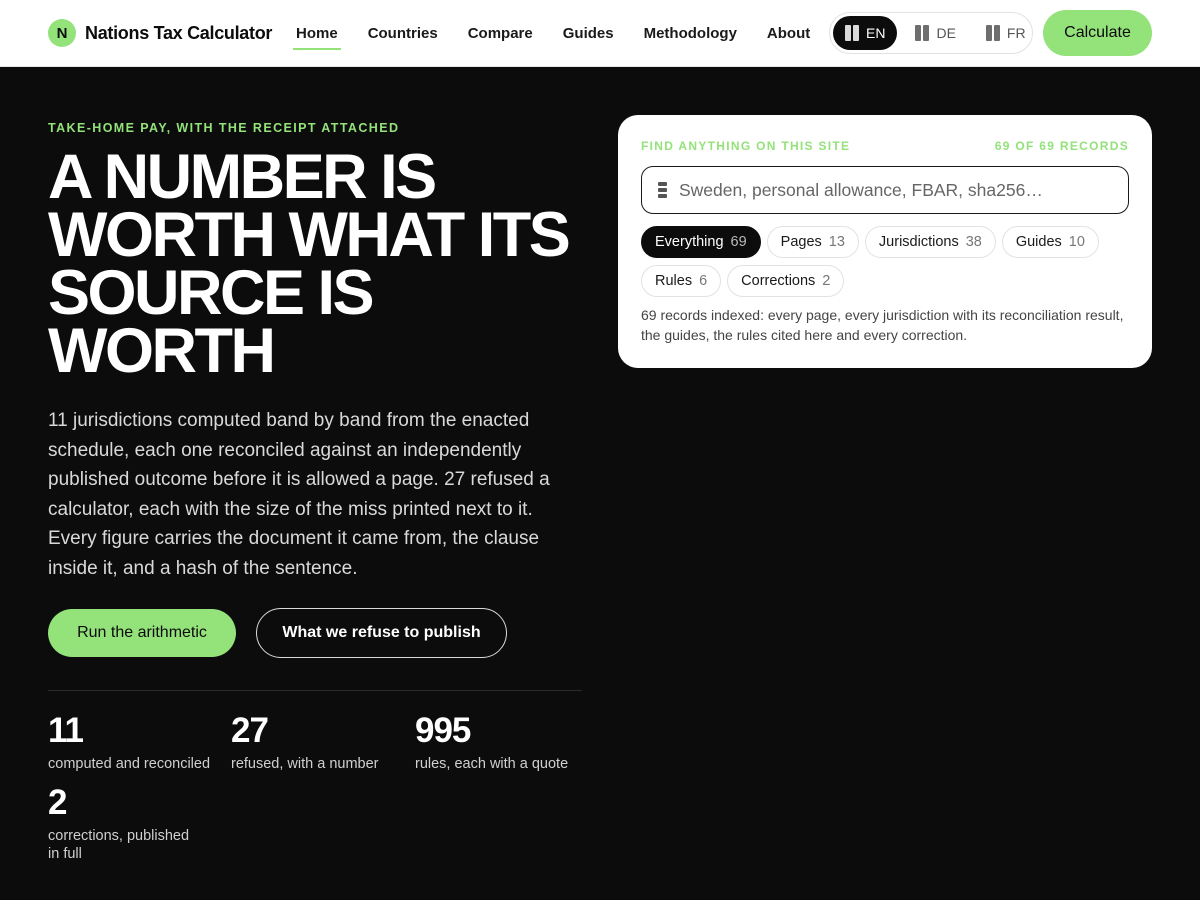 The width and height of the screenshot is (1200, 900). What do you see at coordinates (801, 242) in the screenshot?
I see `filter-label: Pages` at bounding box center [801, 242].